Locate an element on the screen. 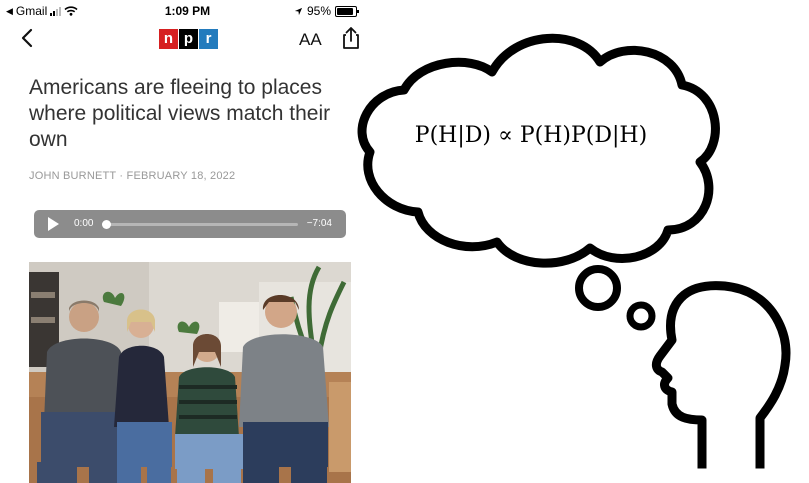 This screenshot has width=809, height=483. audio-player: 0:00 −7:04 is located at coordinates (190, 224).